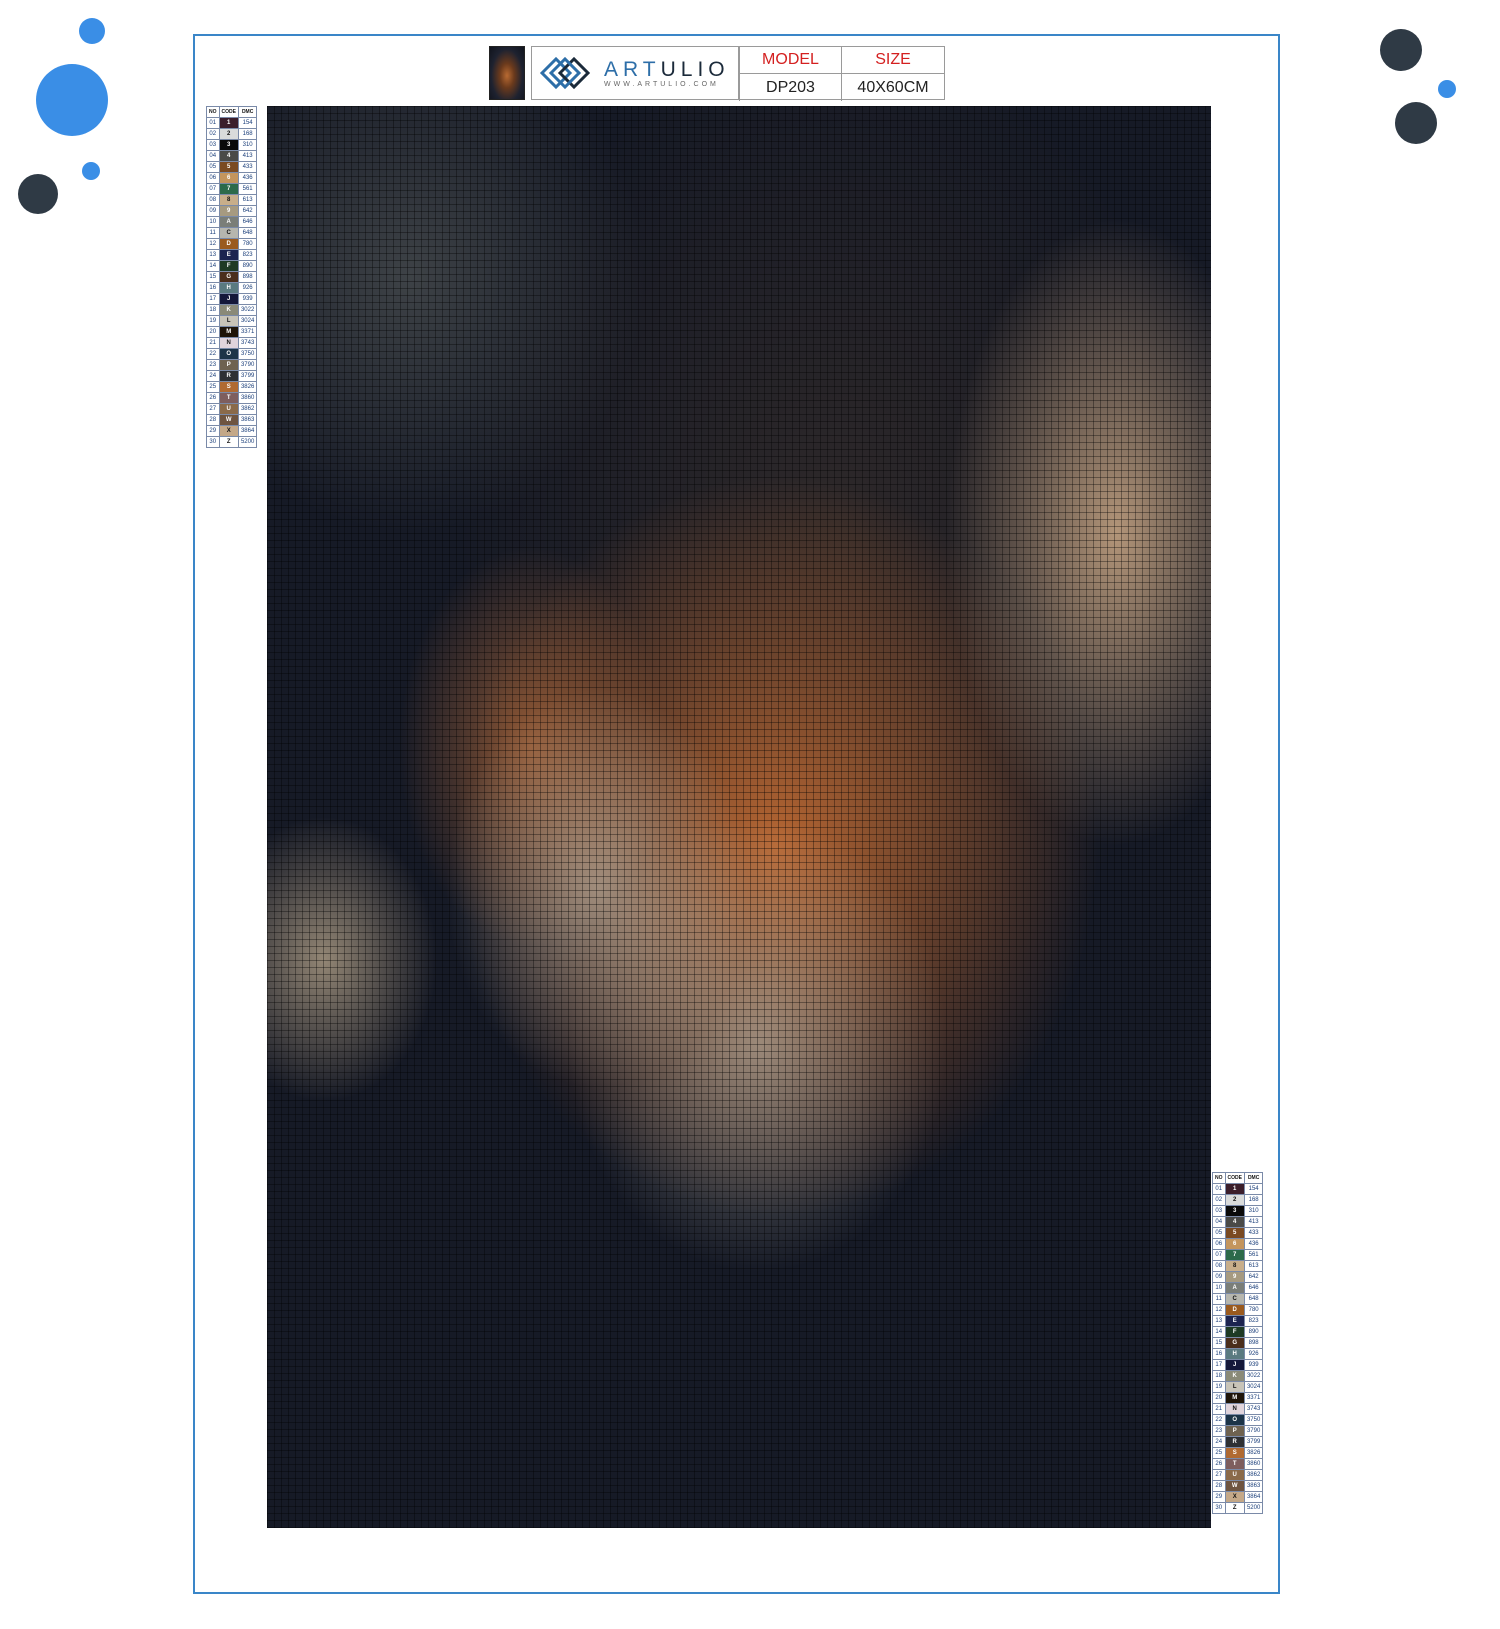 This screenshot has width=1500, height=1629. What do you see at coordinates (661, 84) in the screenshot?
I see `brand-url: WWW.ARTULIO.COM` at bounding box center [661, 84].